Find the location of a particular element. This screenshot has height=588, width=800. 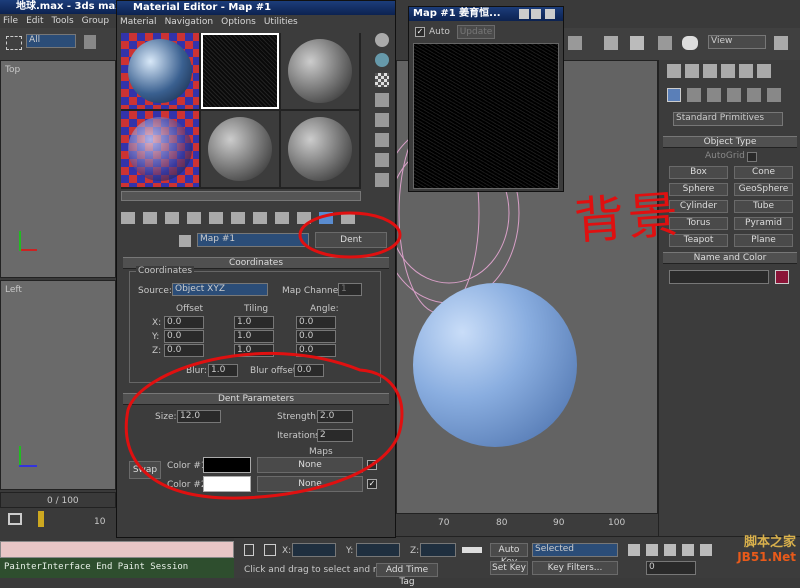

annotation-text: 背景 is located at coordinates (628, 217).